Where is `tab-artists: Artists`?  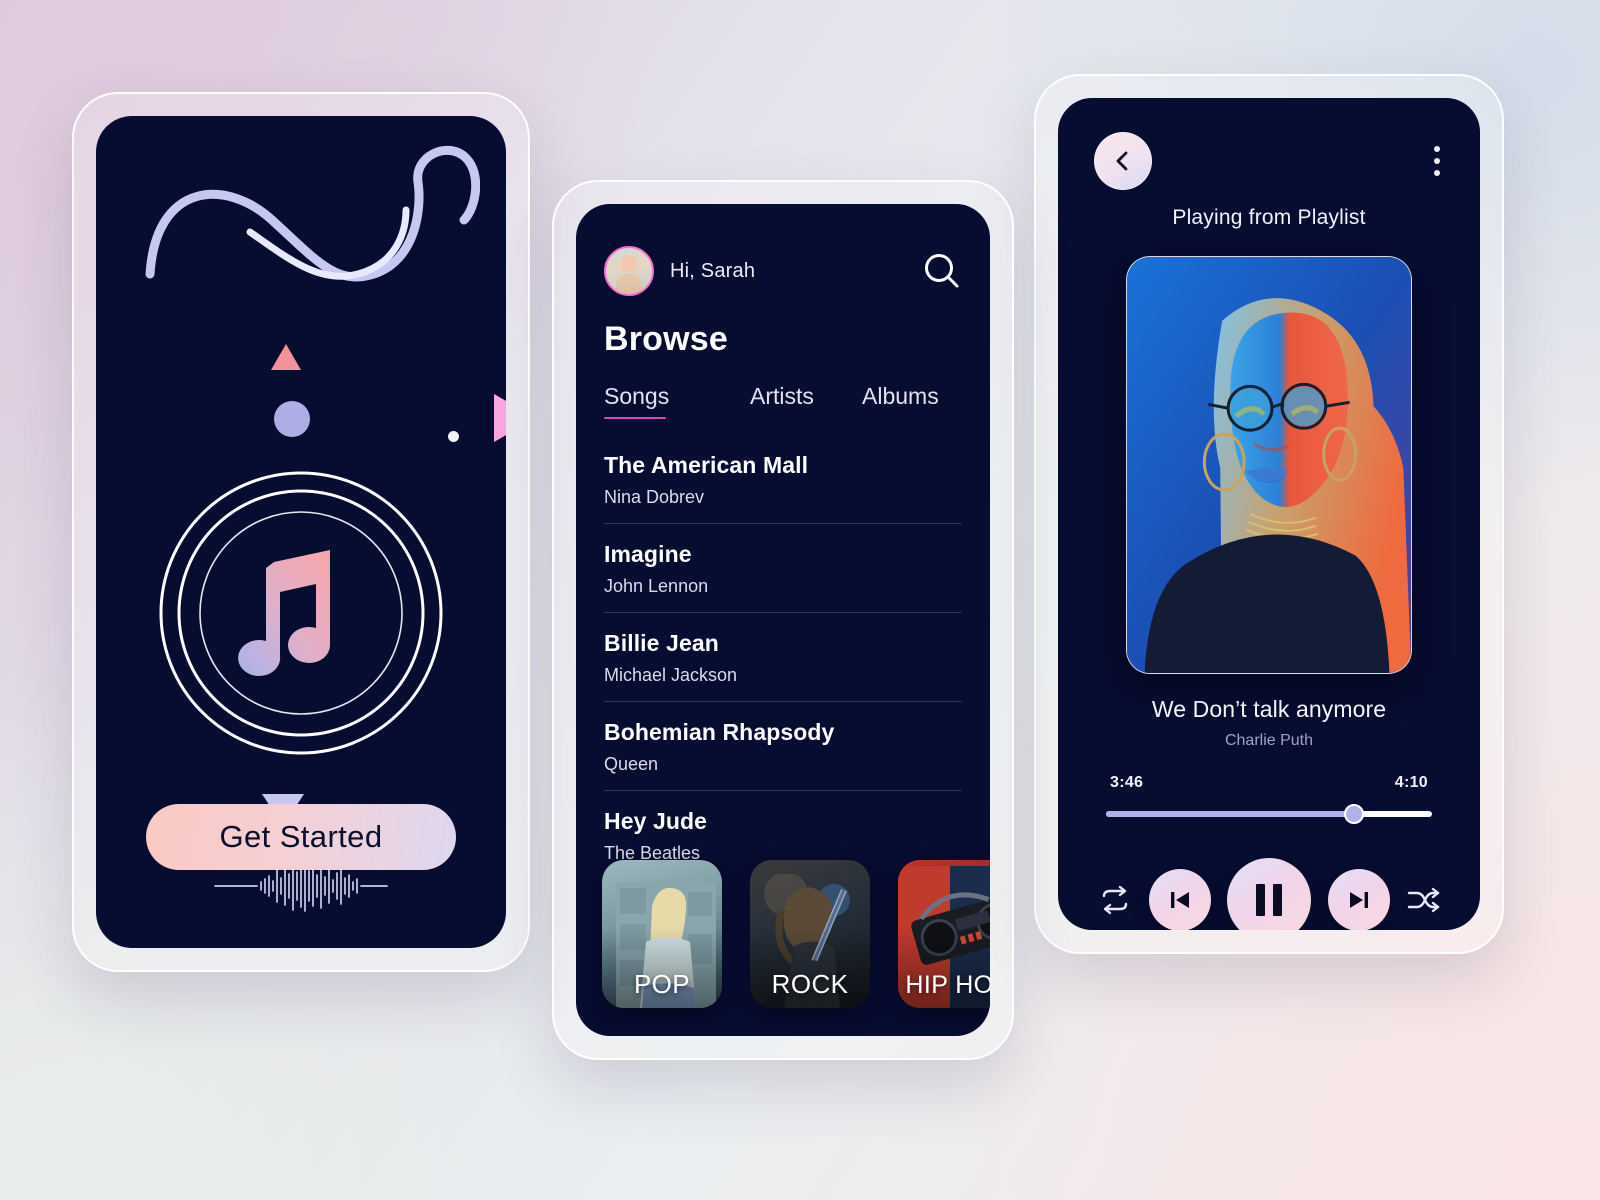 tab-artists: Artists is located at coordinates (806, 401).